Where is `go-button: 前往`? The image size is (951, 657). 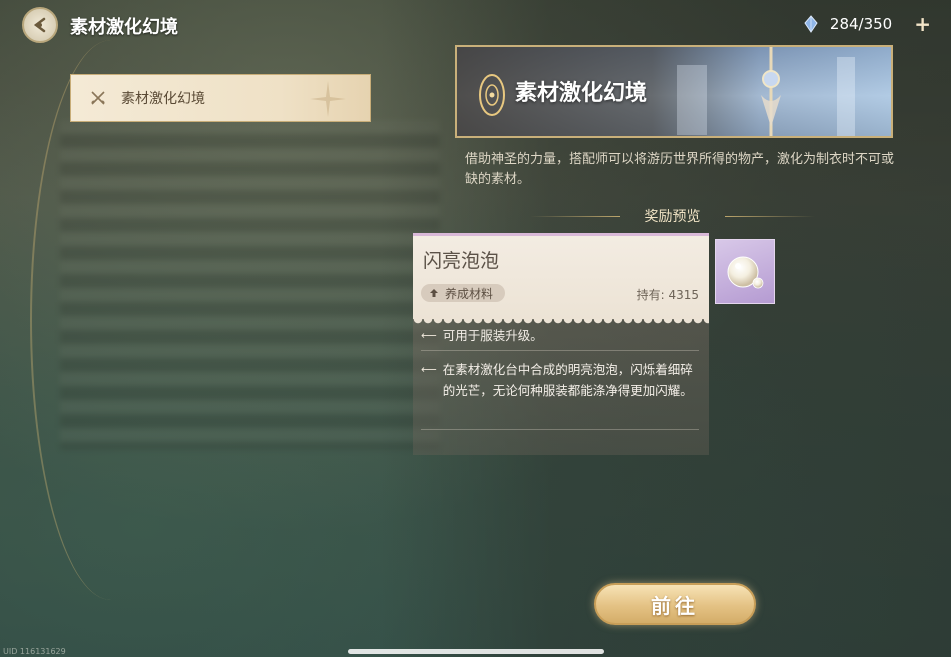
go-button: 前往 is located at coordinates (675, 604).